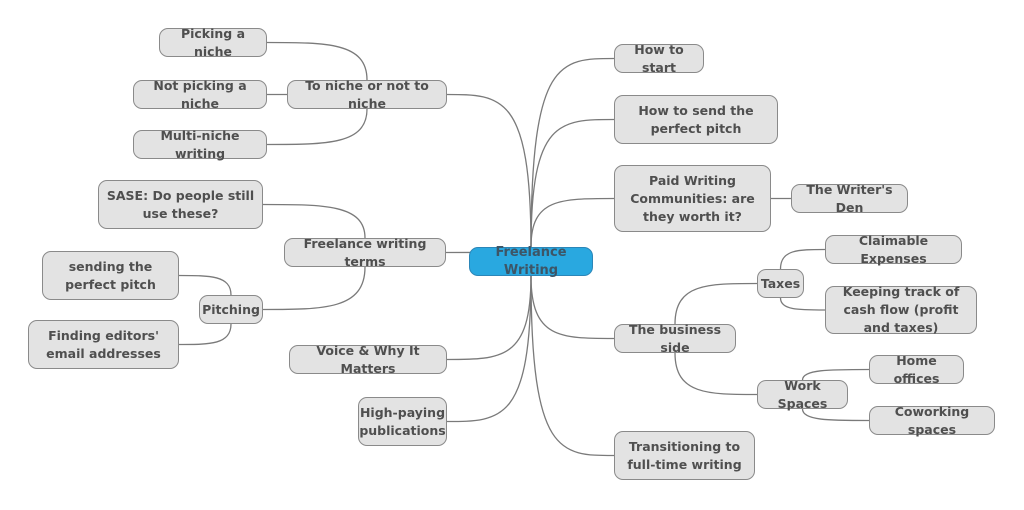  What do you see at coordinates (572, 307) in the screenshot?
I see `connector-root-business` at bounding box center [572, 307].